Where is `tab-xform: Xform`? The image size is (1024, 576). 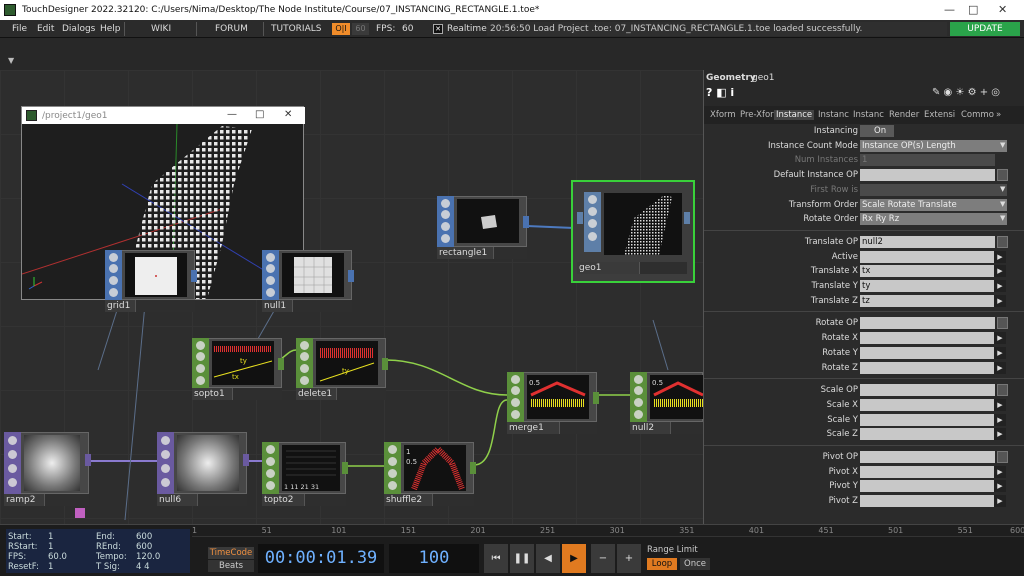 tab-xform: Xform is located at coordinates (723, 115).